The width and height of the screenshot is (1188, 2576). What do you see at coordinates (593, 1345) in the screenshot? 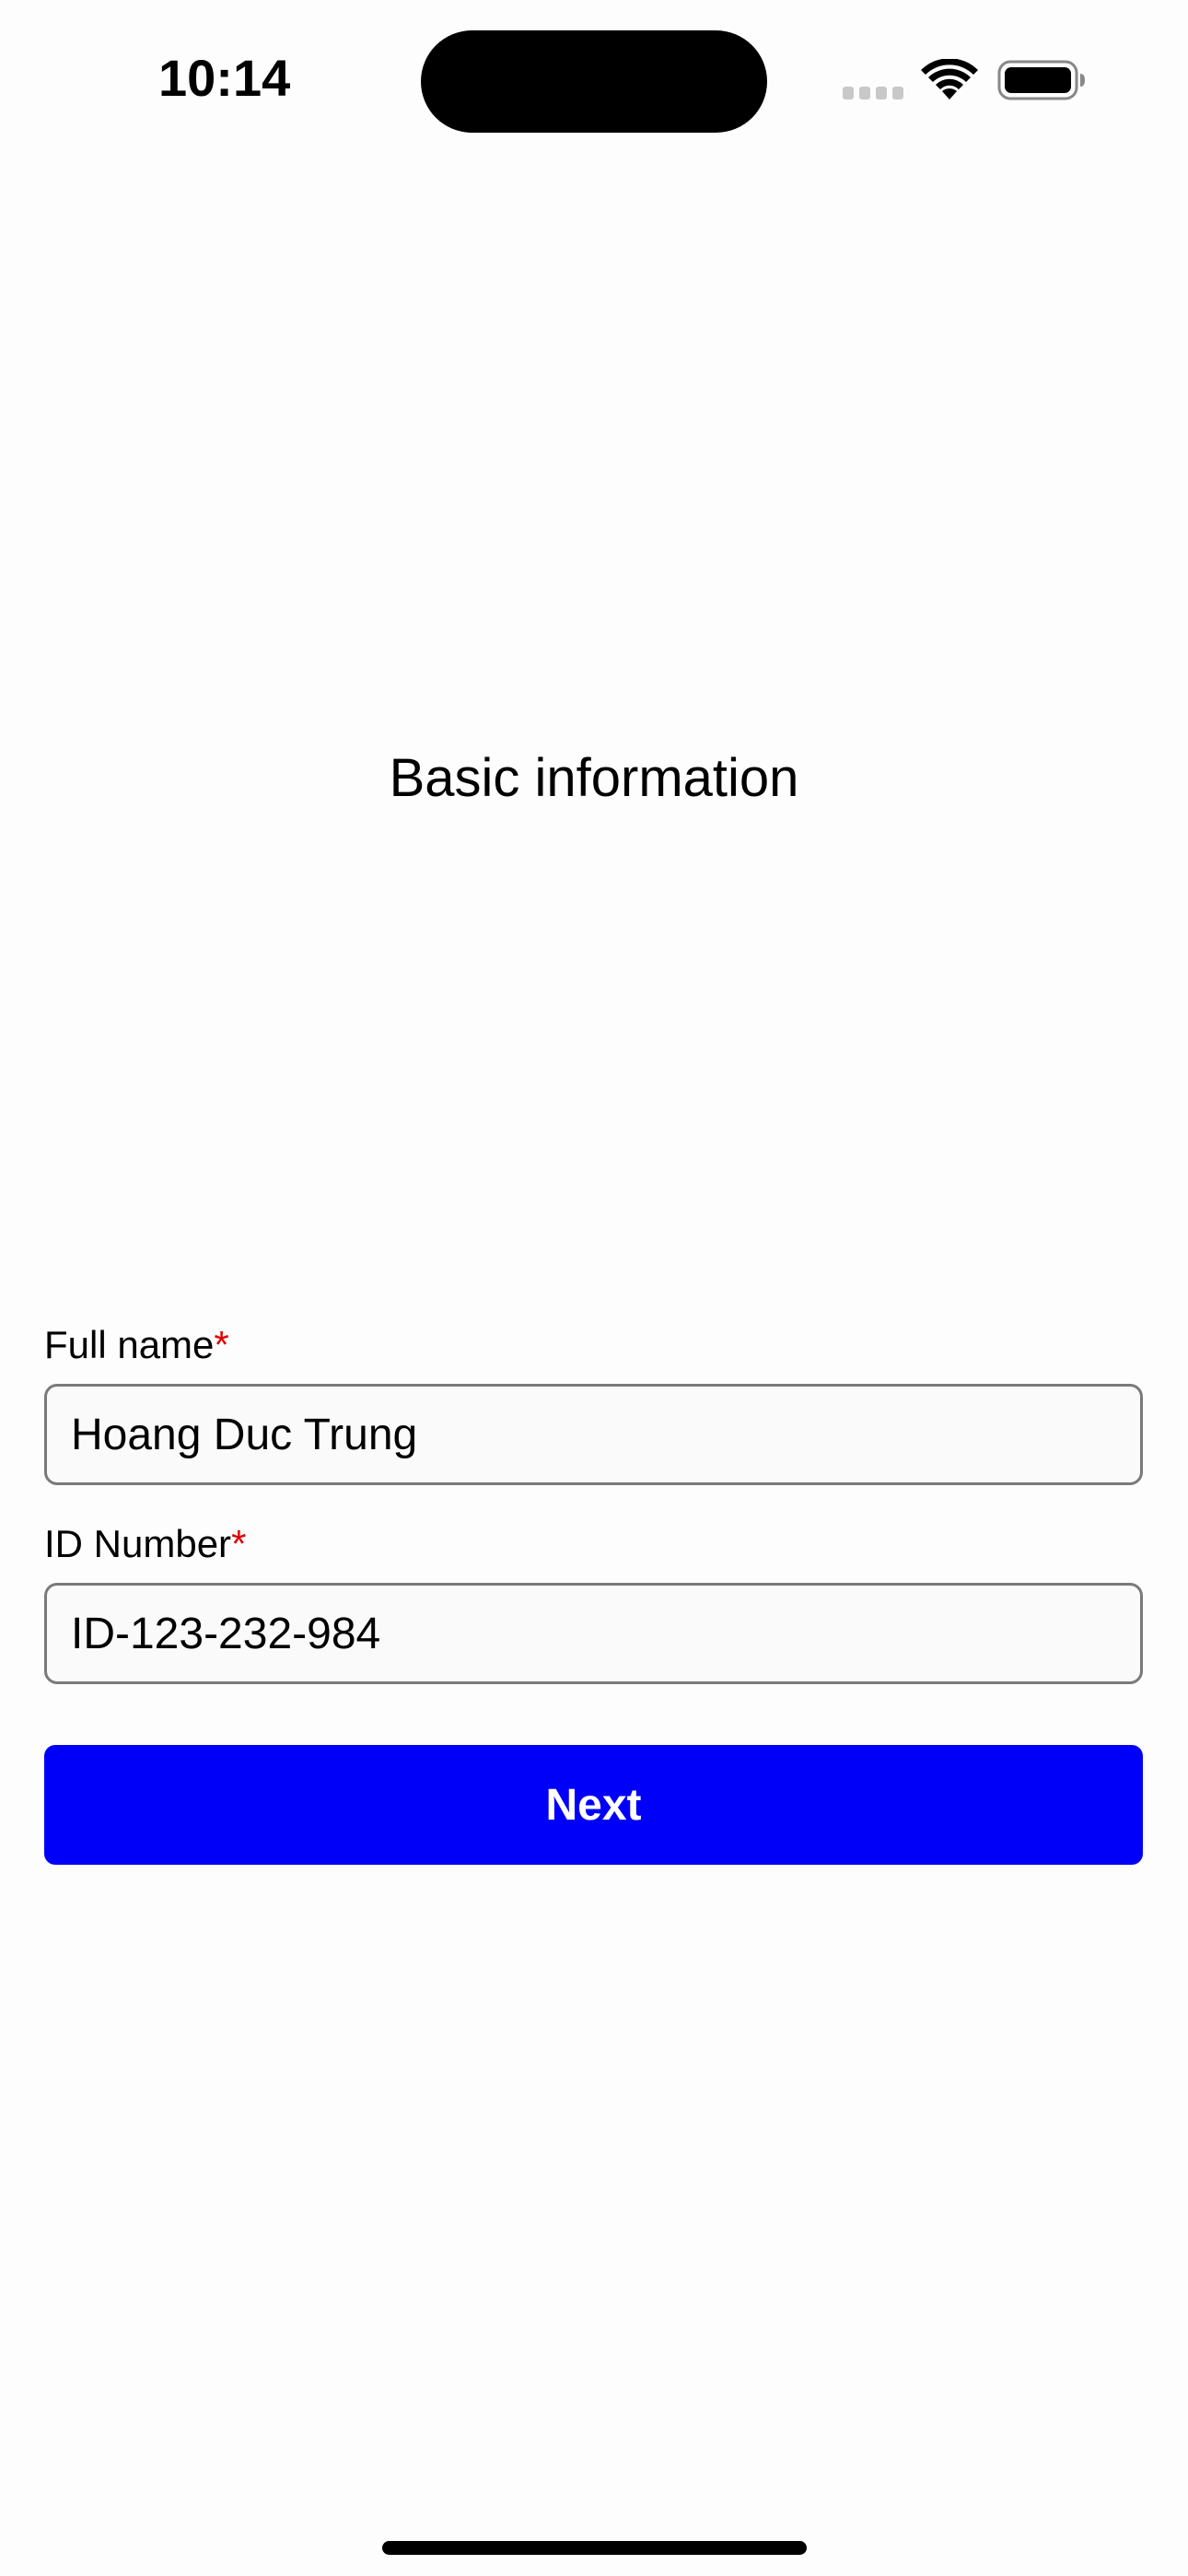
I see `full-name-label: Full name*` at bounding box center [593, 1345].